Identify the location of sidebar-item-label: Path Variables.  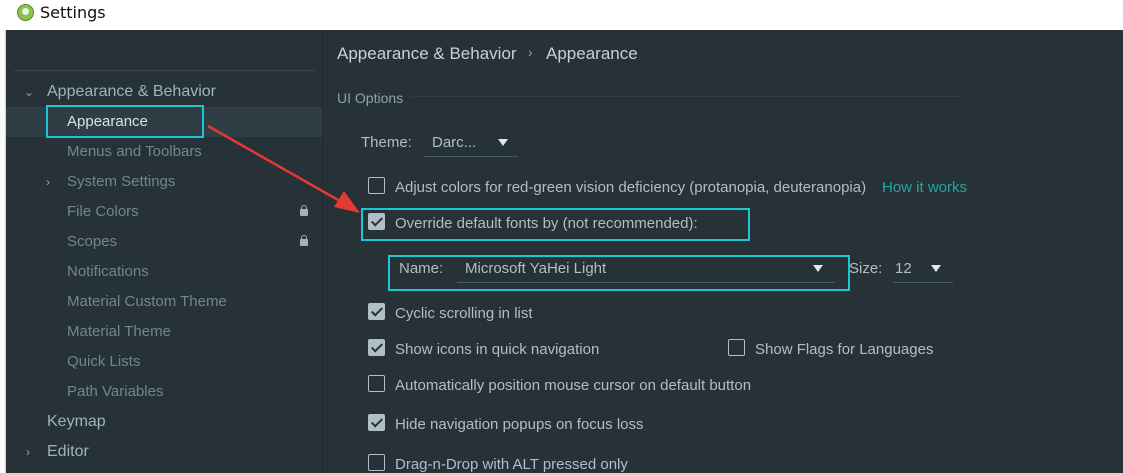
(115, 391).